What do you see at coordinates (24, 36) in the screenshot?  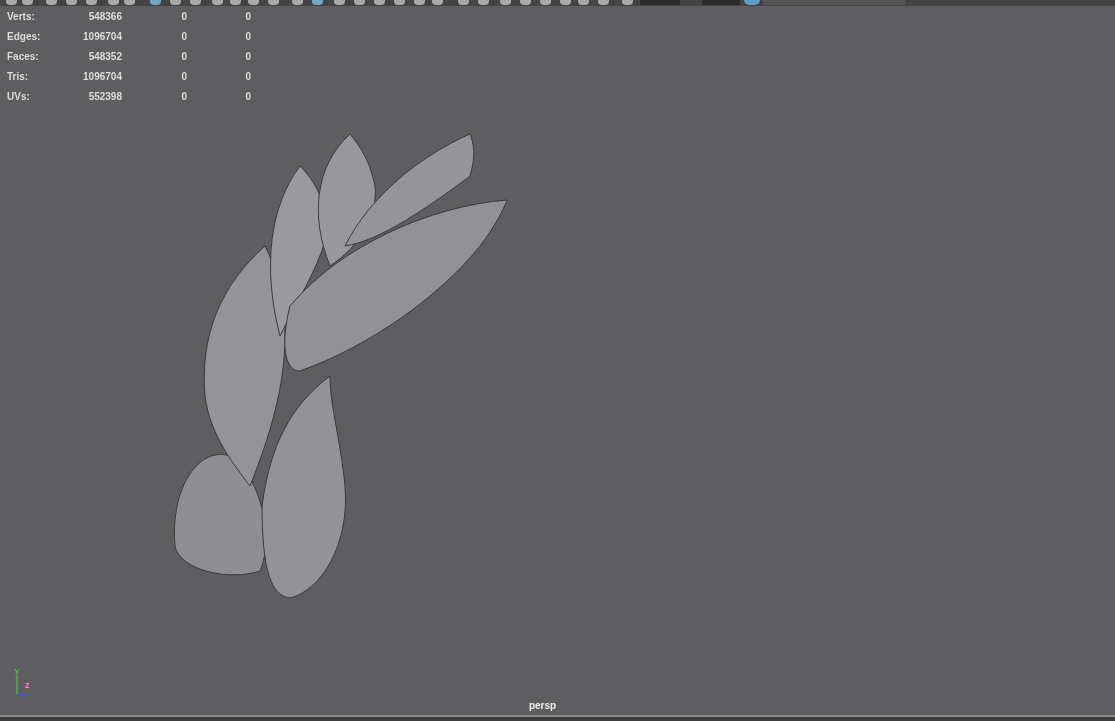 I see `stat-label: Edges:` at bounding box center [24, 36].